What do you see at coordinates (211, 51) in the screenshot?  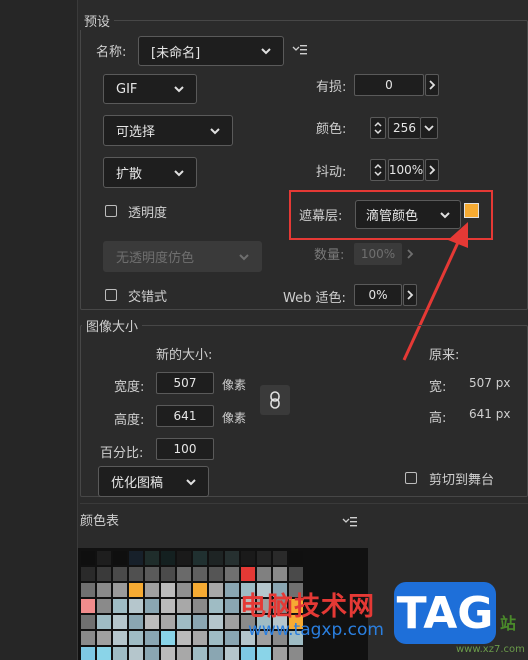 I see `preset-name-dropdown: [未命名]` at bounding box center [211, 51].